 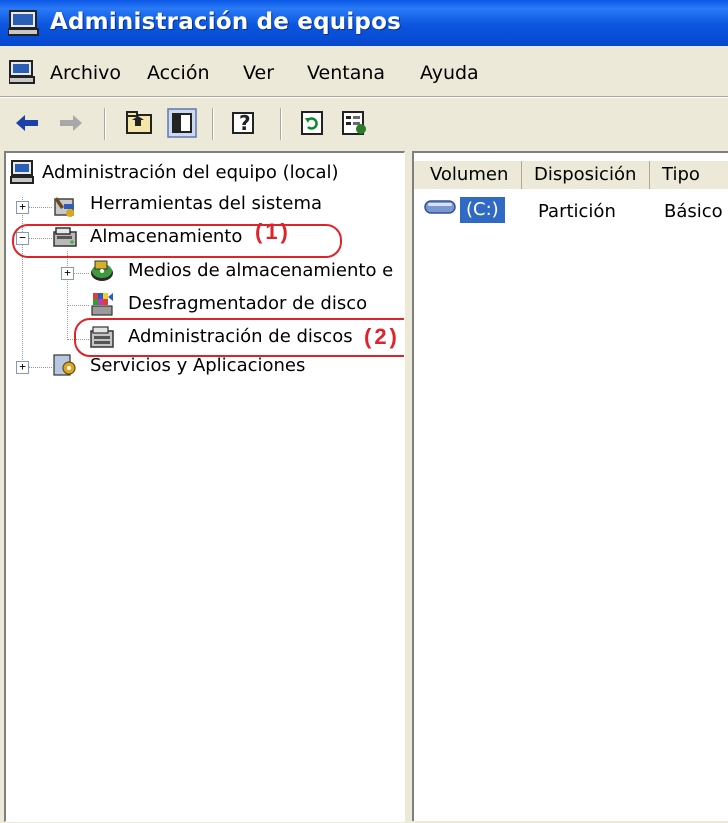 I want to click on tree-item-herramientas: Herramientas del sistema, so click(x=206, y=203).